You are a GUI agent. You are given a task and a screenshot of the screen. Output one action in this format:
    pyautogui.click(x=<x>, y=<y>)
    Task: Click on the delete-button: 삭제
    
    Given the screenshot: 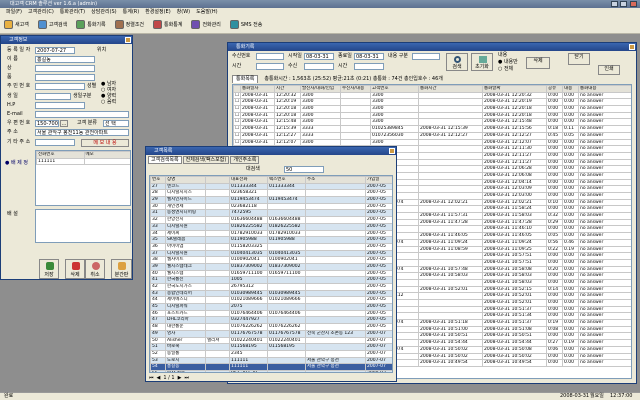 What is the action you would take?
    pyautogui.click(x=75, y=269)
    